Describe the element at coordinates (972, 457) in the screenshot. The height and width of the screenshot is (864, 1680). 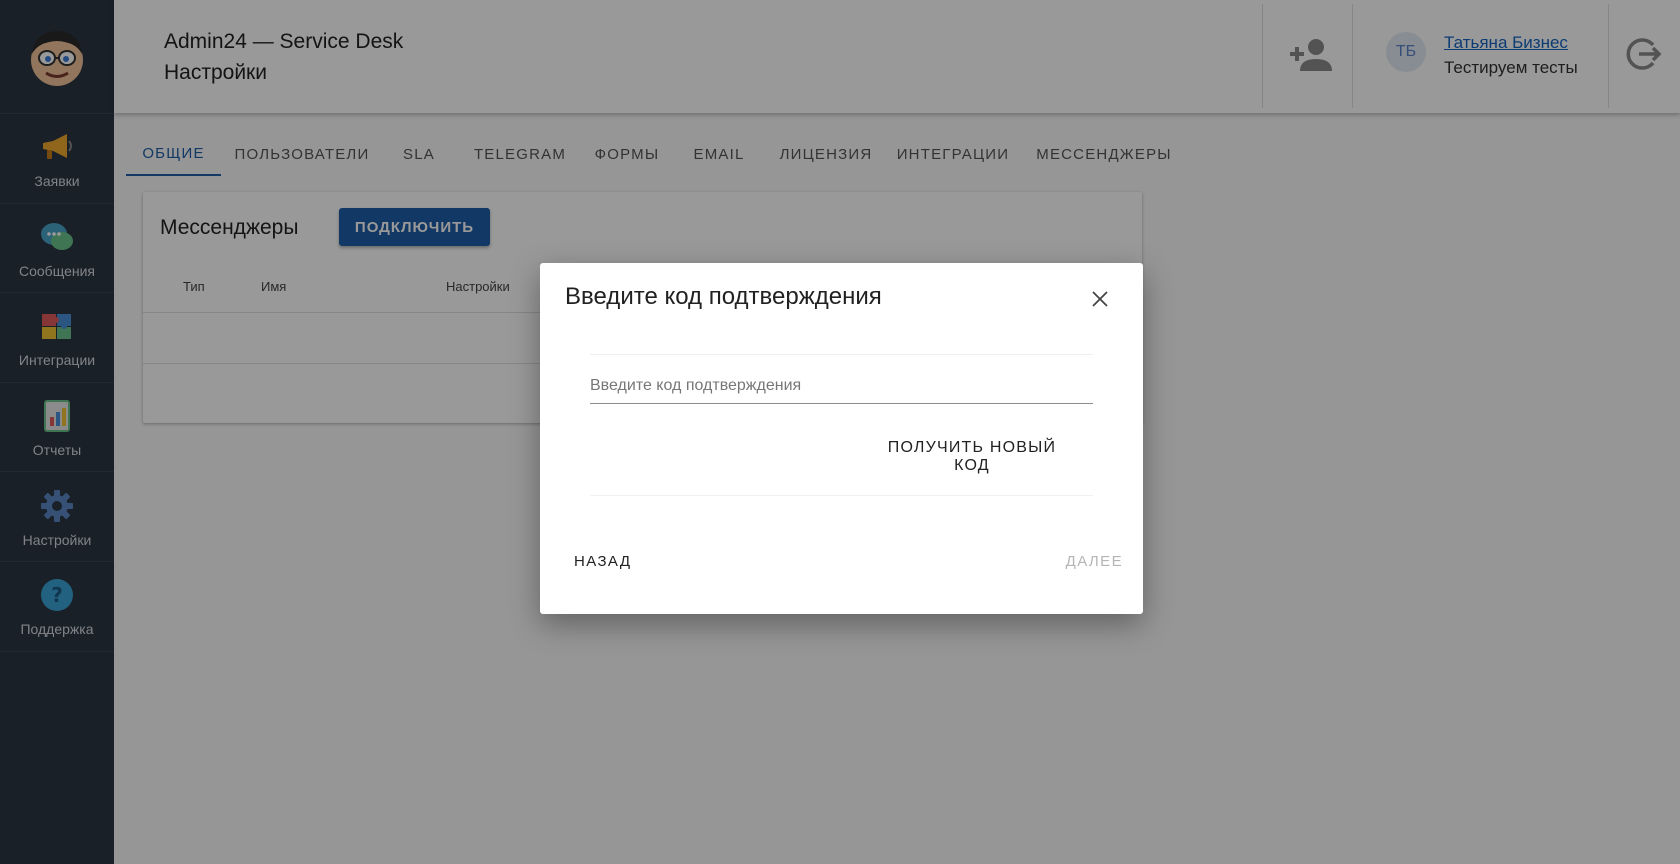
I see `get-new-code-button: ПОЛУЧИТЬ НОВЫЙ КОД` at that location.